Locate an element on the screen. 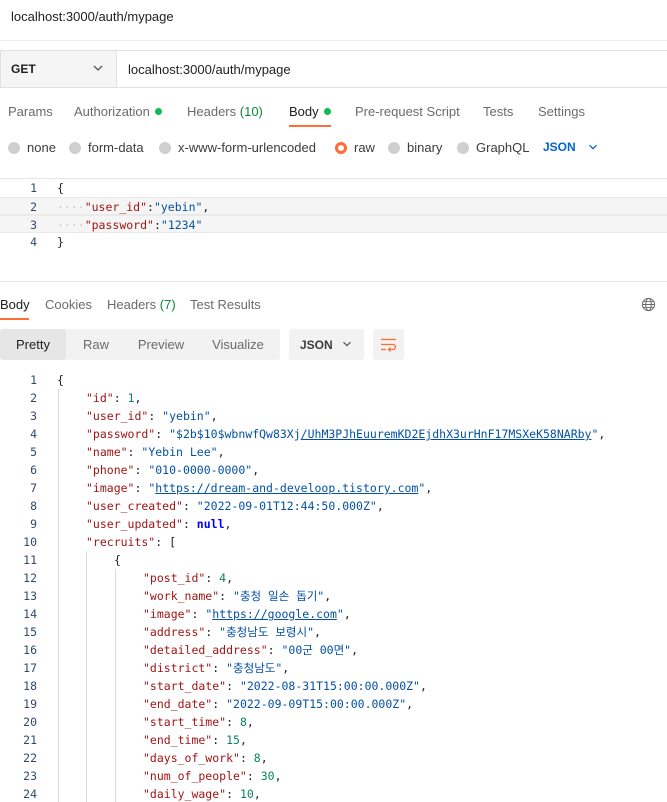  code-line: 6 "phone": "010-0000-0000", is located at coordinates (333, 470).